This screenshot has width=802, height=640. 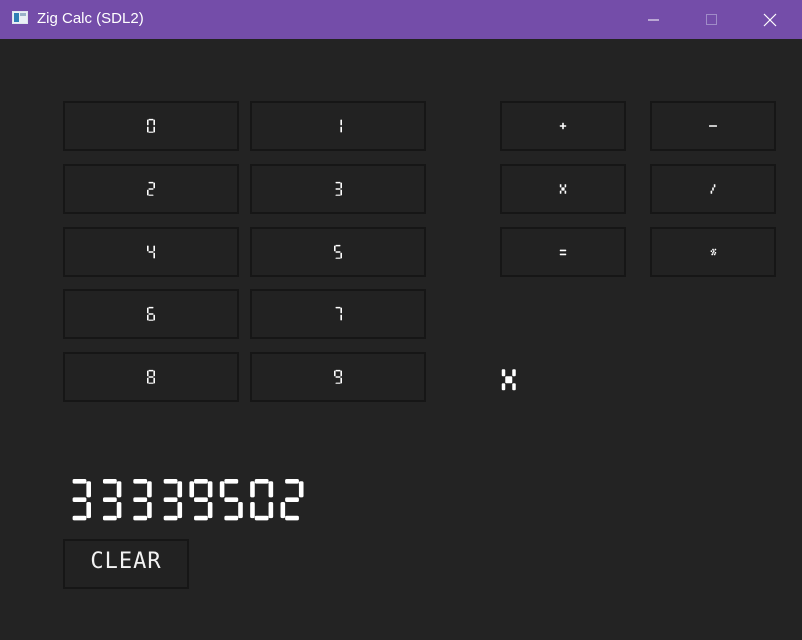 What do you see at coordinates (188, 500) in the screenshot?
I see `display-digits` at bounding box center [188, 500].